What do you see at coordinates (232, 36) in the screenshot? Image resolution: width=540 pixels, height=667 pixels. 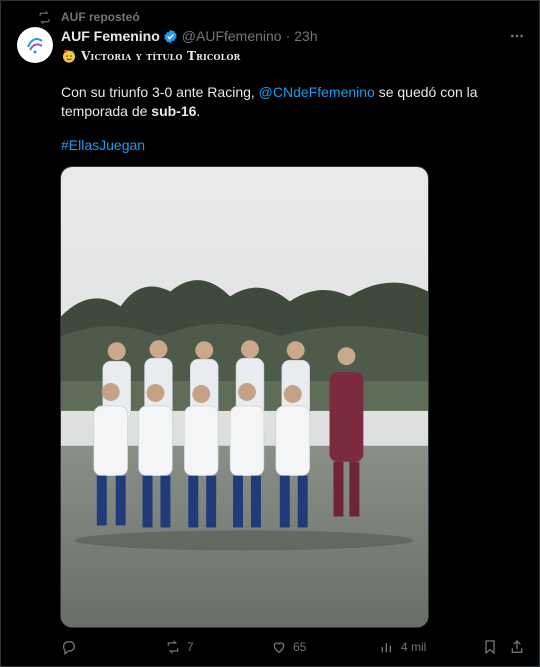 I see `author-handle: @AUFfemenino` at bounding box center [232, 36].